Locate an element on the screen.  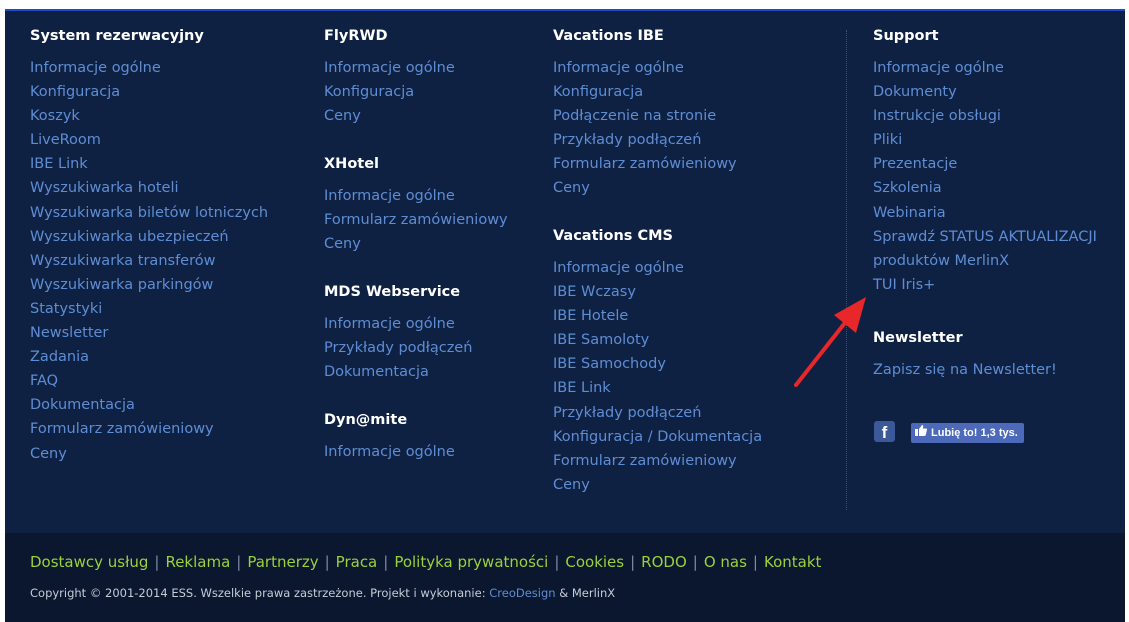
footer-link: Webinaria is located at coordinates (985, 213).